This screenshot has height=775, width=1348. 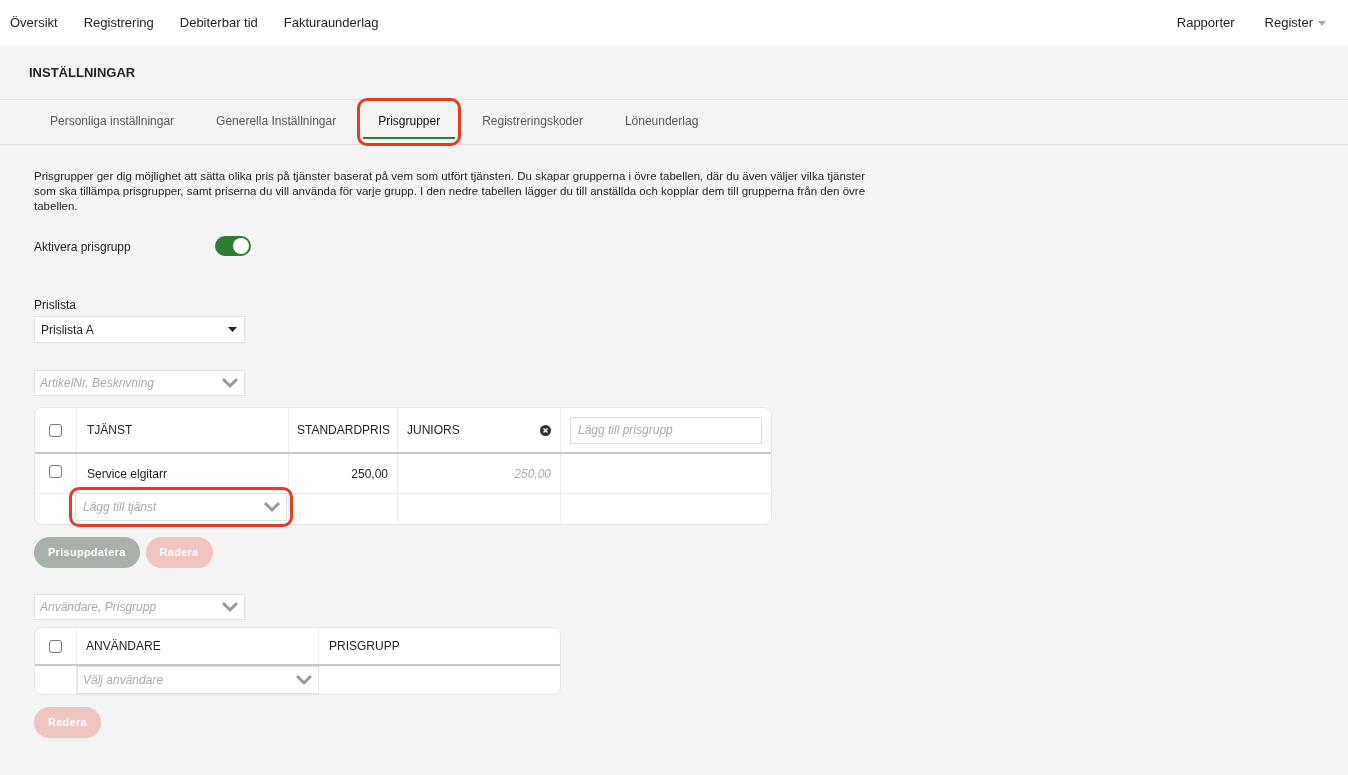 I want to click on tab: Prisgrupper, so click(x=409, y=122).